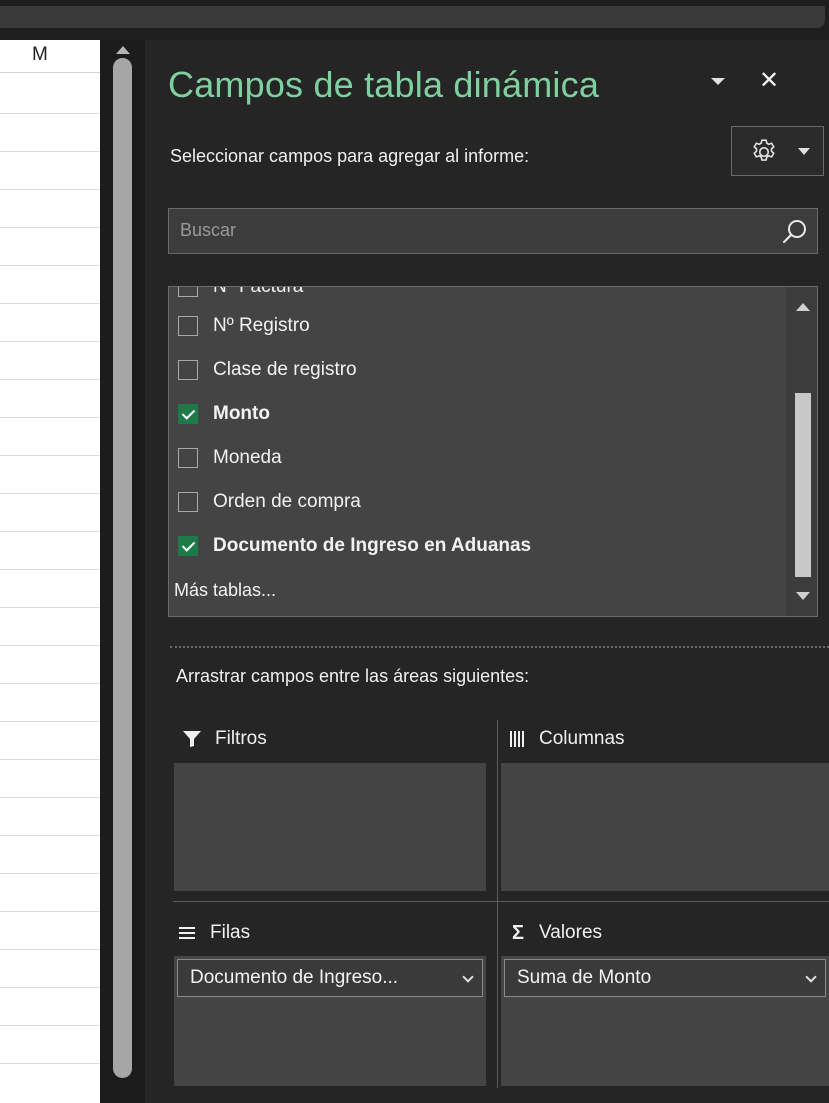 This screenshot has width=829, height=1103. I want to click on field-label: Documento de Ingreso en Aduanas, so click(372, 545).